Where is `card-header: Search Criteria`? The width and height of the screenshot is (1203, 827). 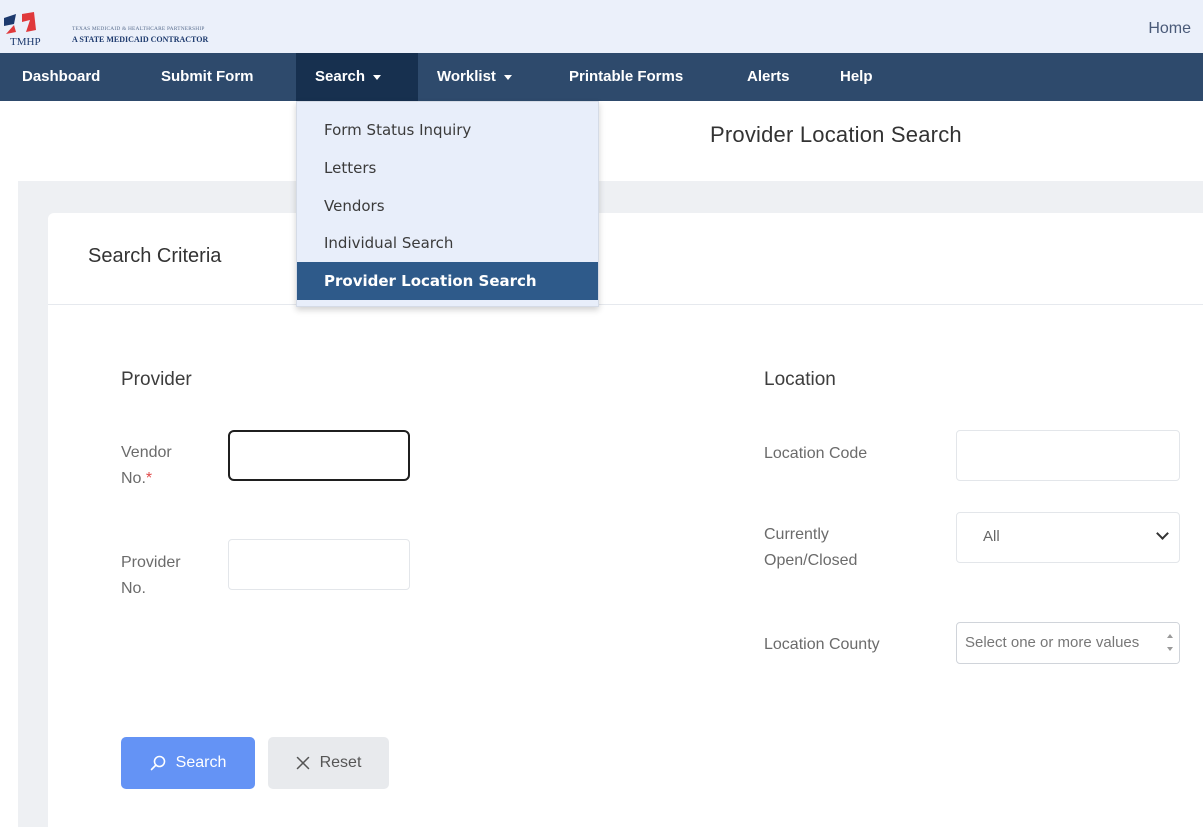
card-header: Search Criteria is located at coordinates (625, 259).